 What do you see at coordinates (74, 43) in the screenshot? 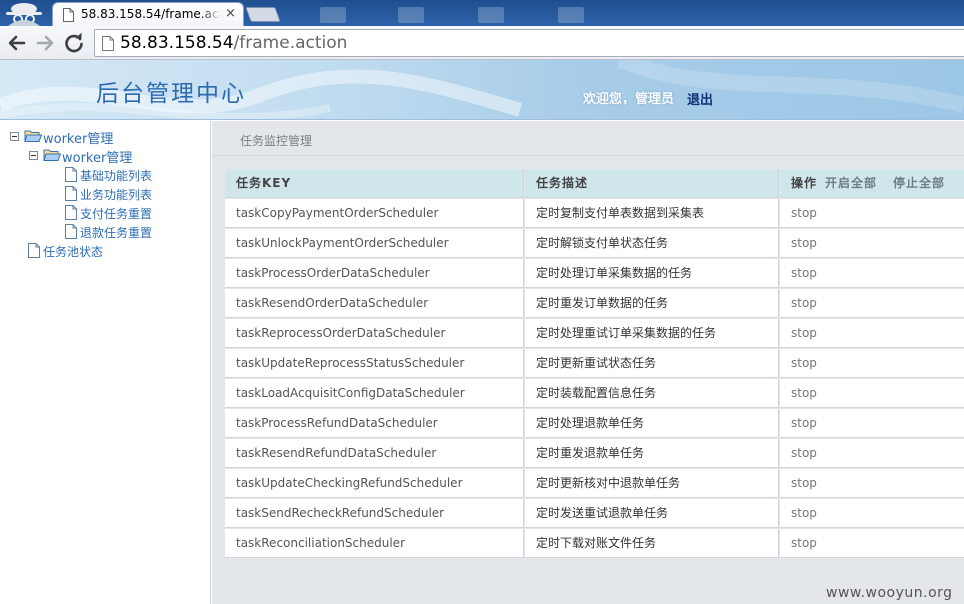
I see `reload-icon` at bounding box center [74, 43].